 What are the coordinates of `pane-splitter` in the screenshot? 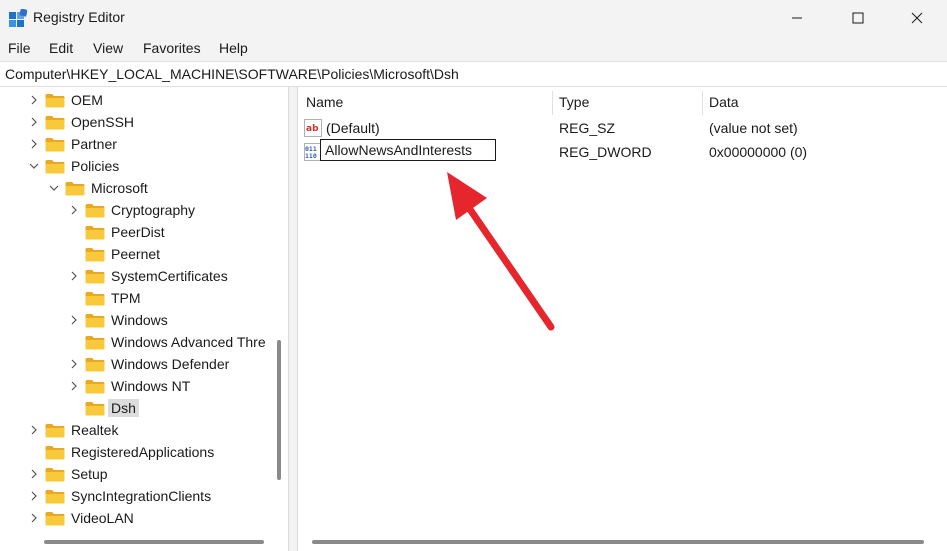 It's located at (293, 319).